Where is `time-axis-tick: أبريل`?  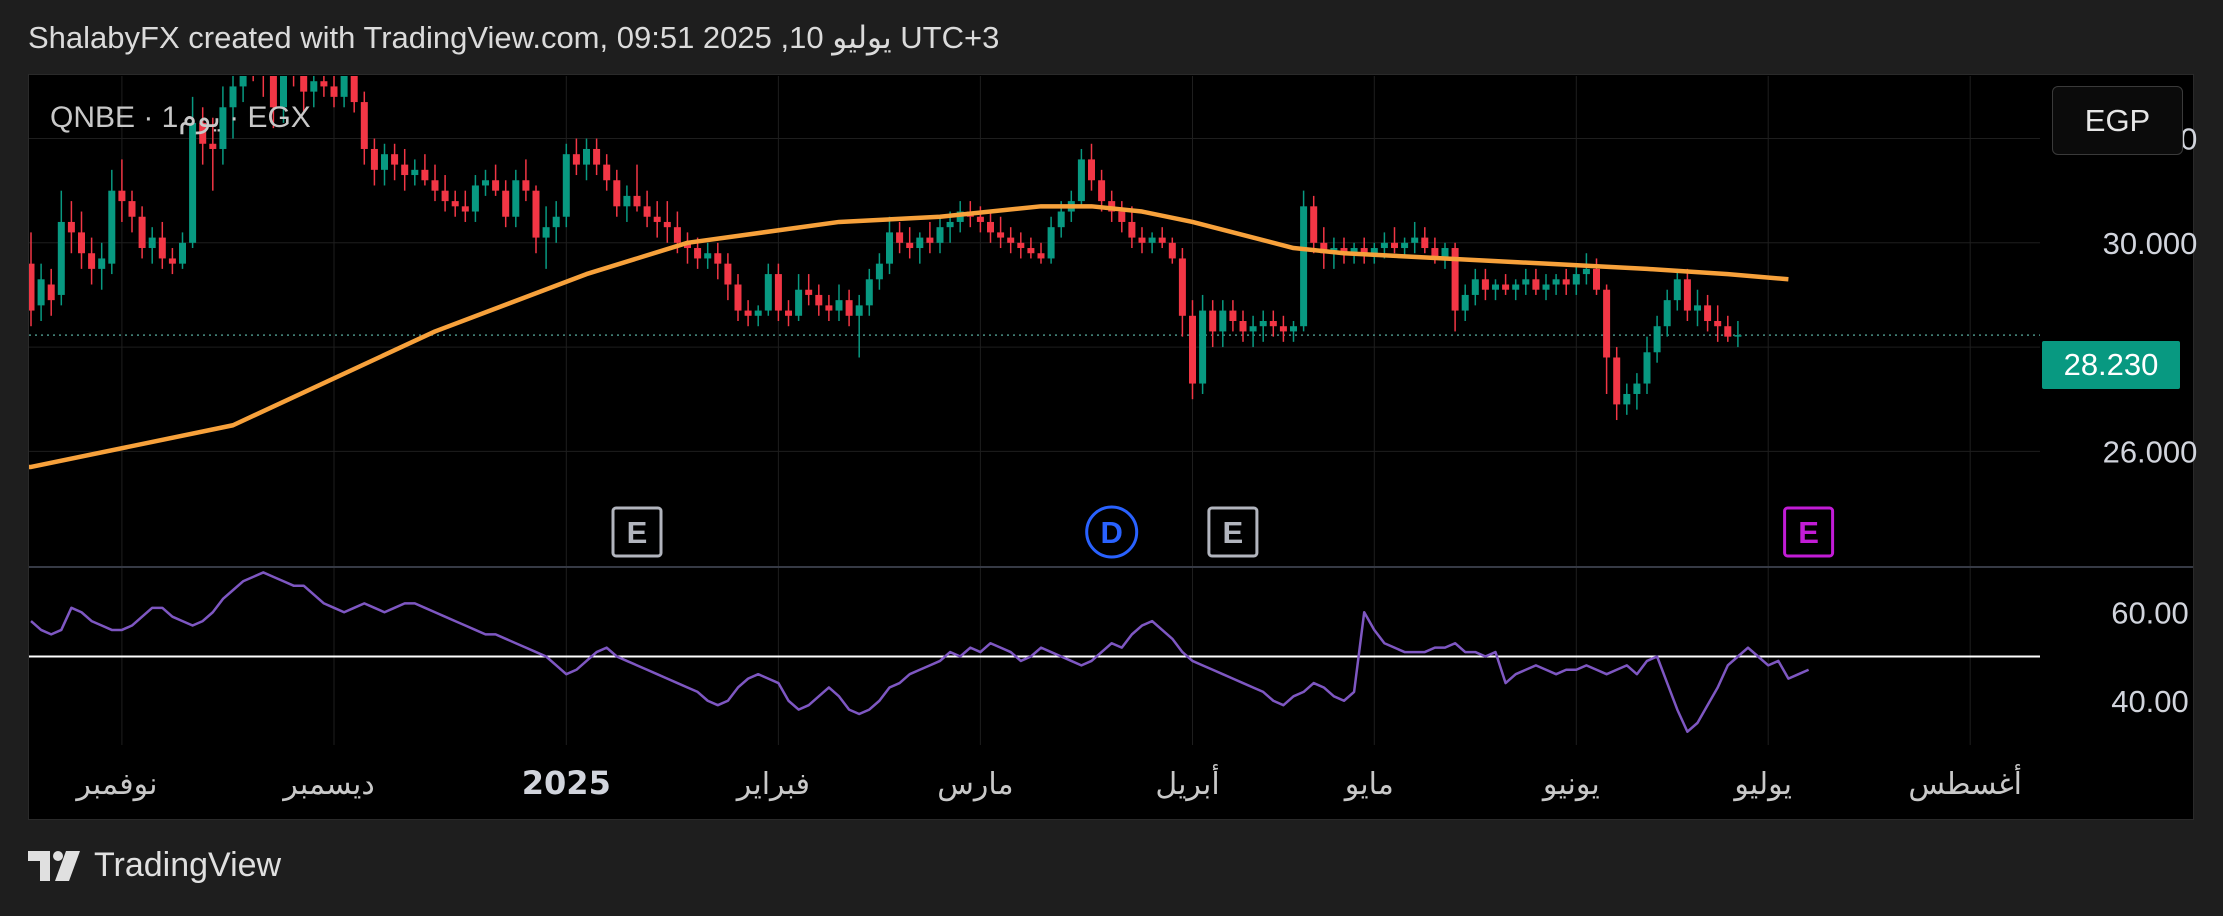 time-axis-tick: أبريل is located at coordinates (1187, 782).